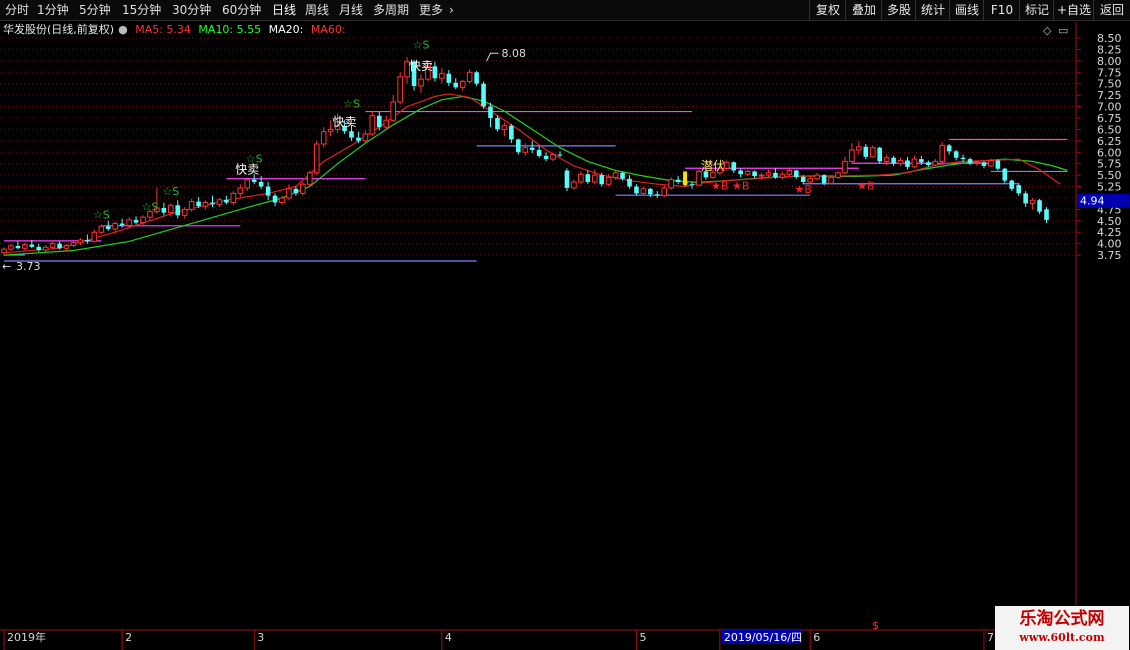 This screenshot has height=650, width=1130. Describe the element at coordinates (713, 166) in the screenshot. I see `hidden-signal-label: 潜伏` at that location.